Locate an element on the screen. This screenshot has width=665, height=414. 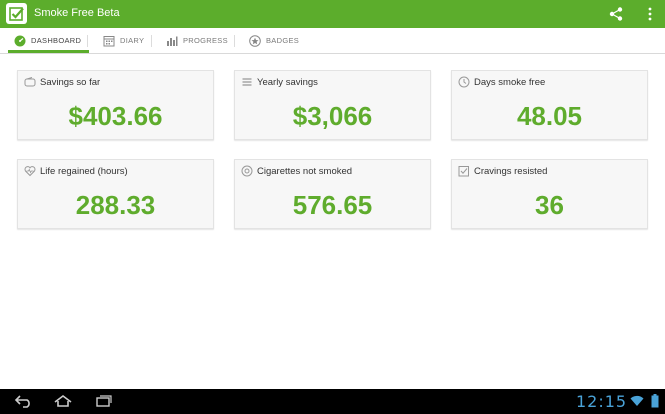
card-value: $3,066 is located at coordinates (332, 116).